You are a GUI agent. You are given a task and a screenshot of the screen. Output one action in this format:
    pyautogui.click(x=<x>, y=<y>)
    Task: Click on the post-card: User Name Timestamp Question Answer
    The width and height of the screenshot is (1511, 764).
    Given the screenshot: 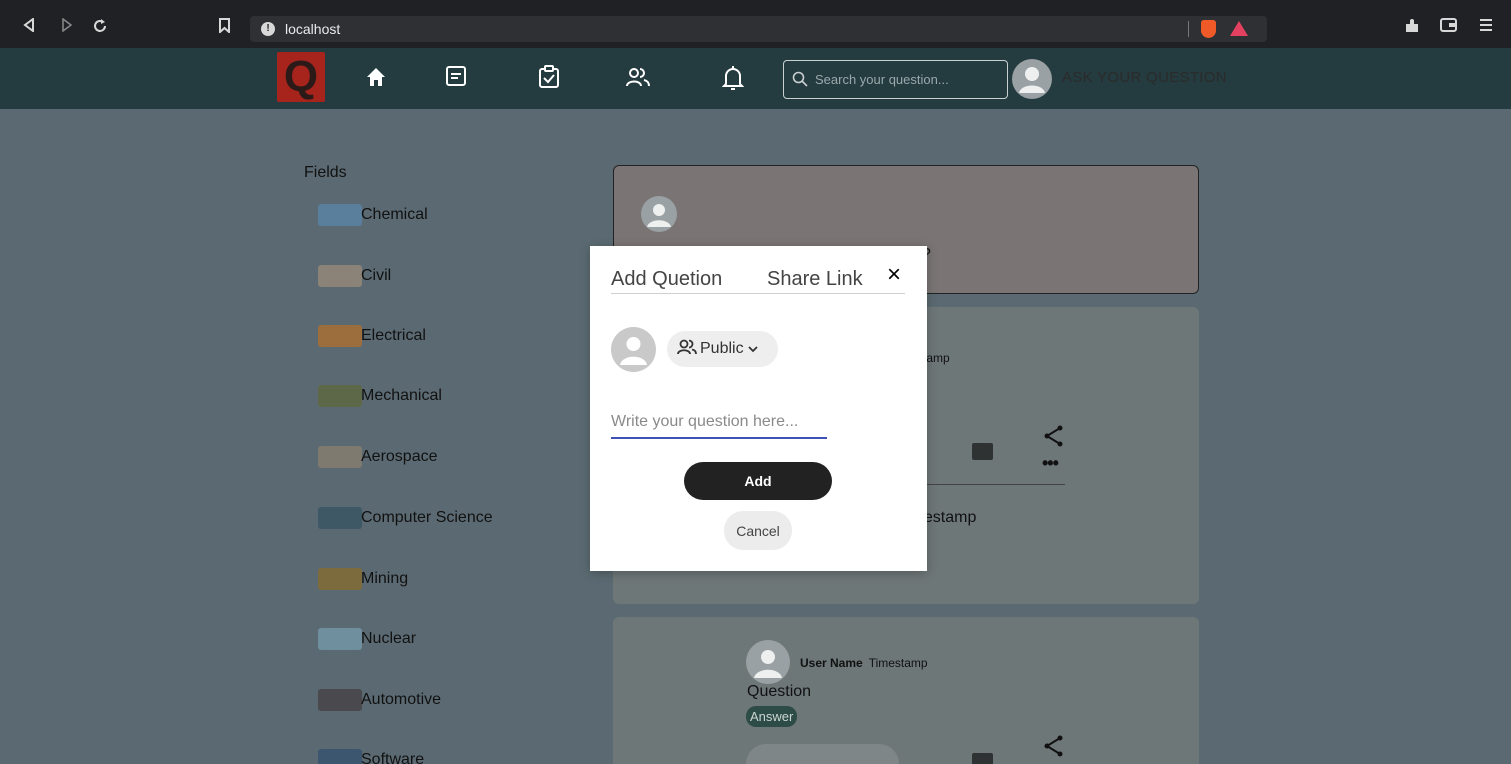 What is the action you would take?
    pyautogui.click(x=906, y=690)
    